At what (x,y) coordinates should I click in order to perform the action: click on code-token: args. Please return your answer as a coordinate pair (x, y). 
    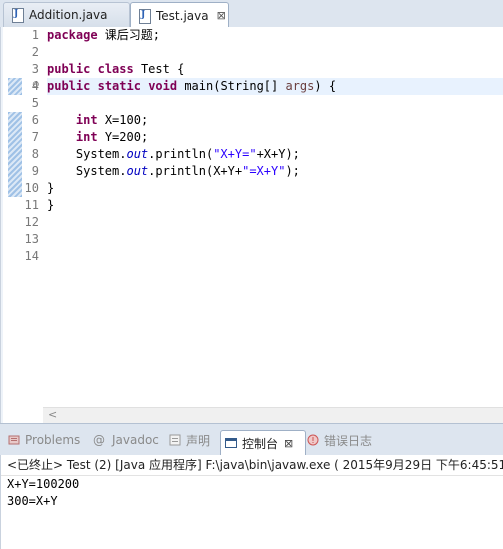
    Looking at the image, I should click on (300, 86).